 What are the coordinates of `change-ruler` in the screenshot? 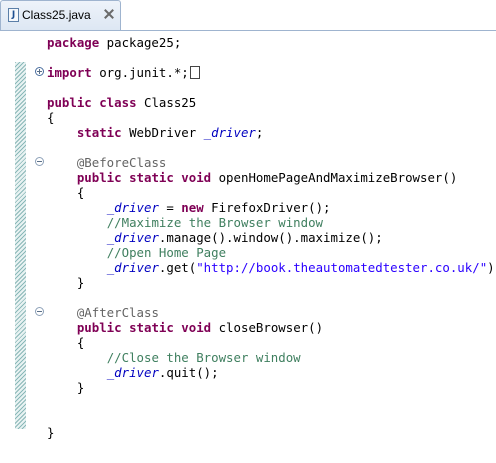 It's located at (20, 245).